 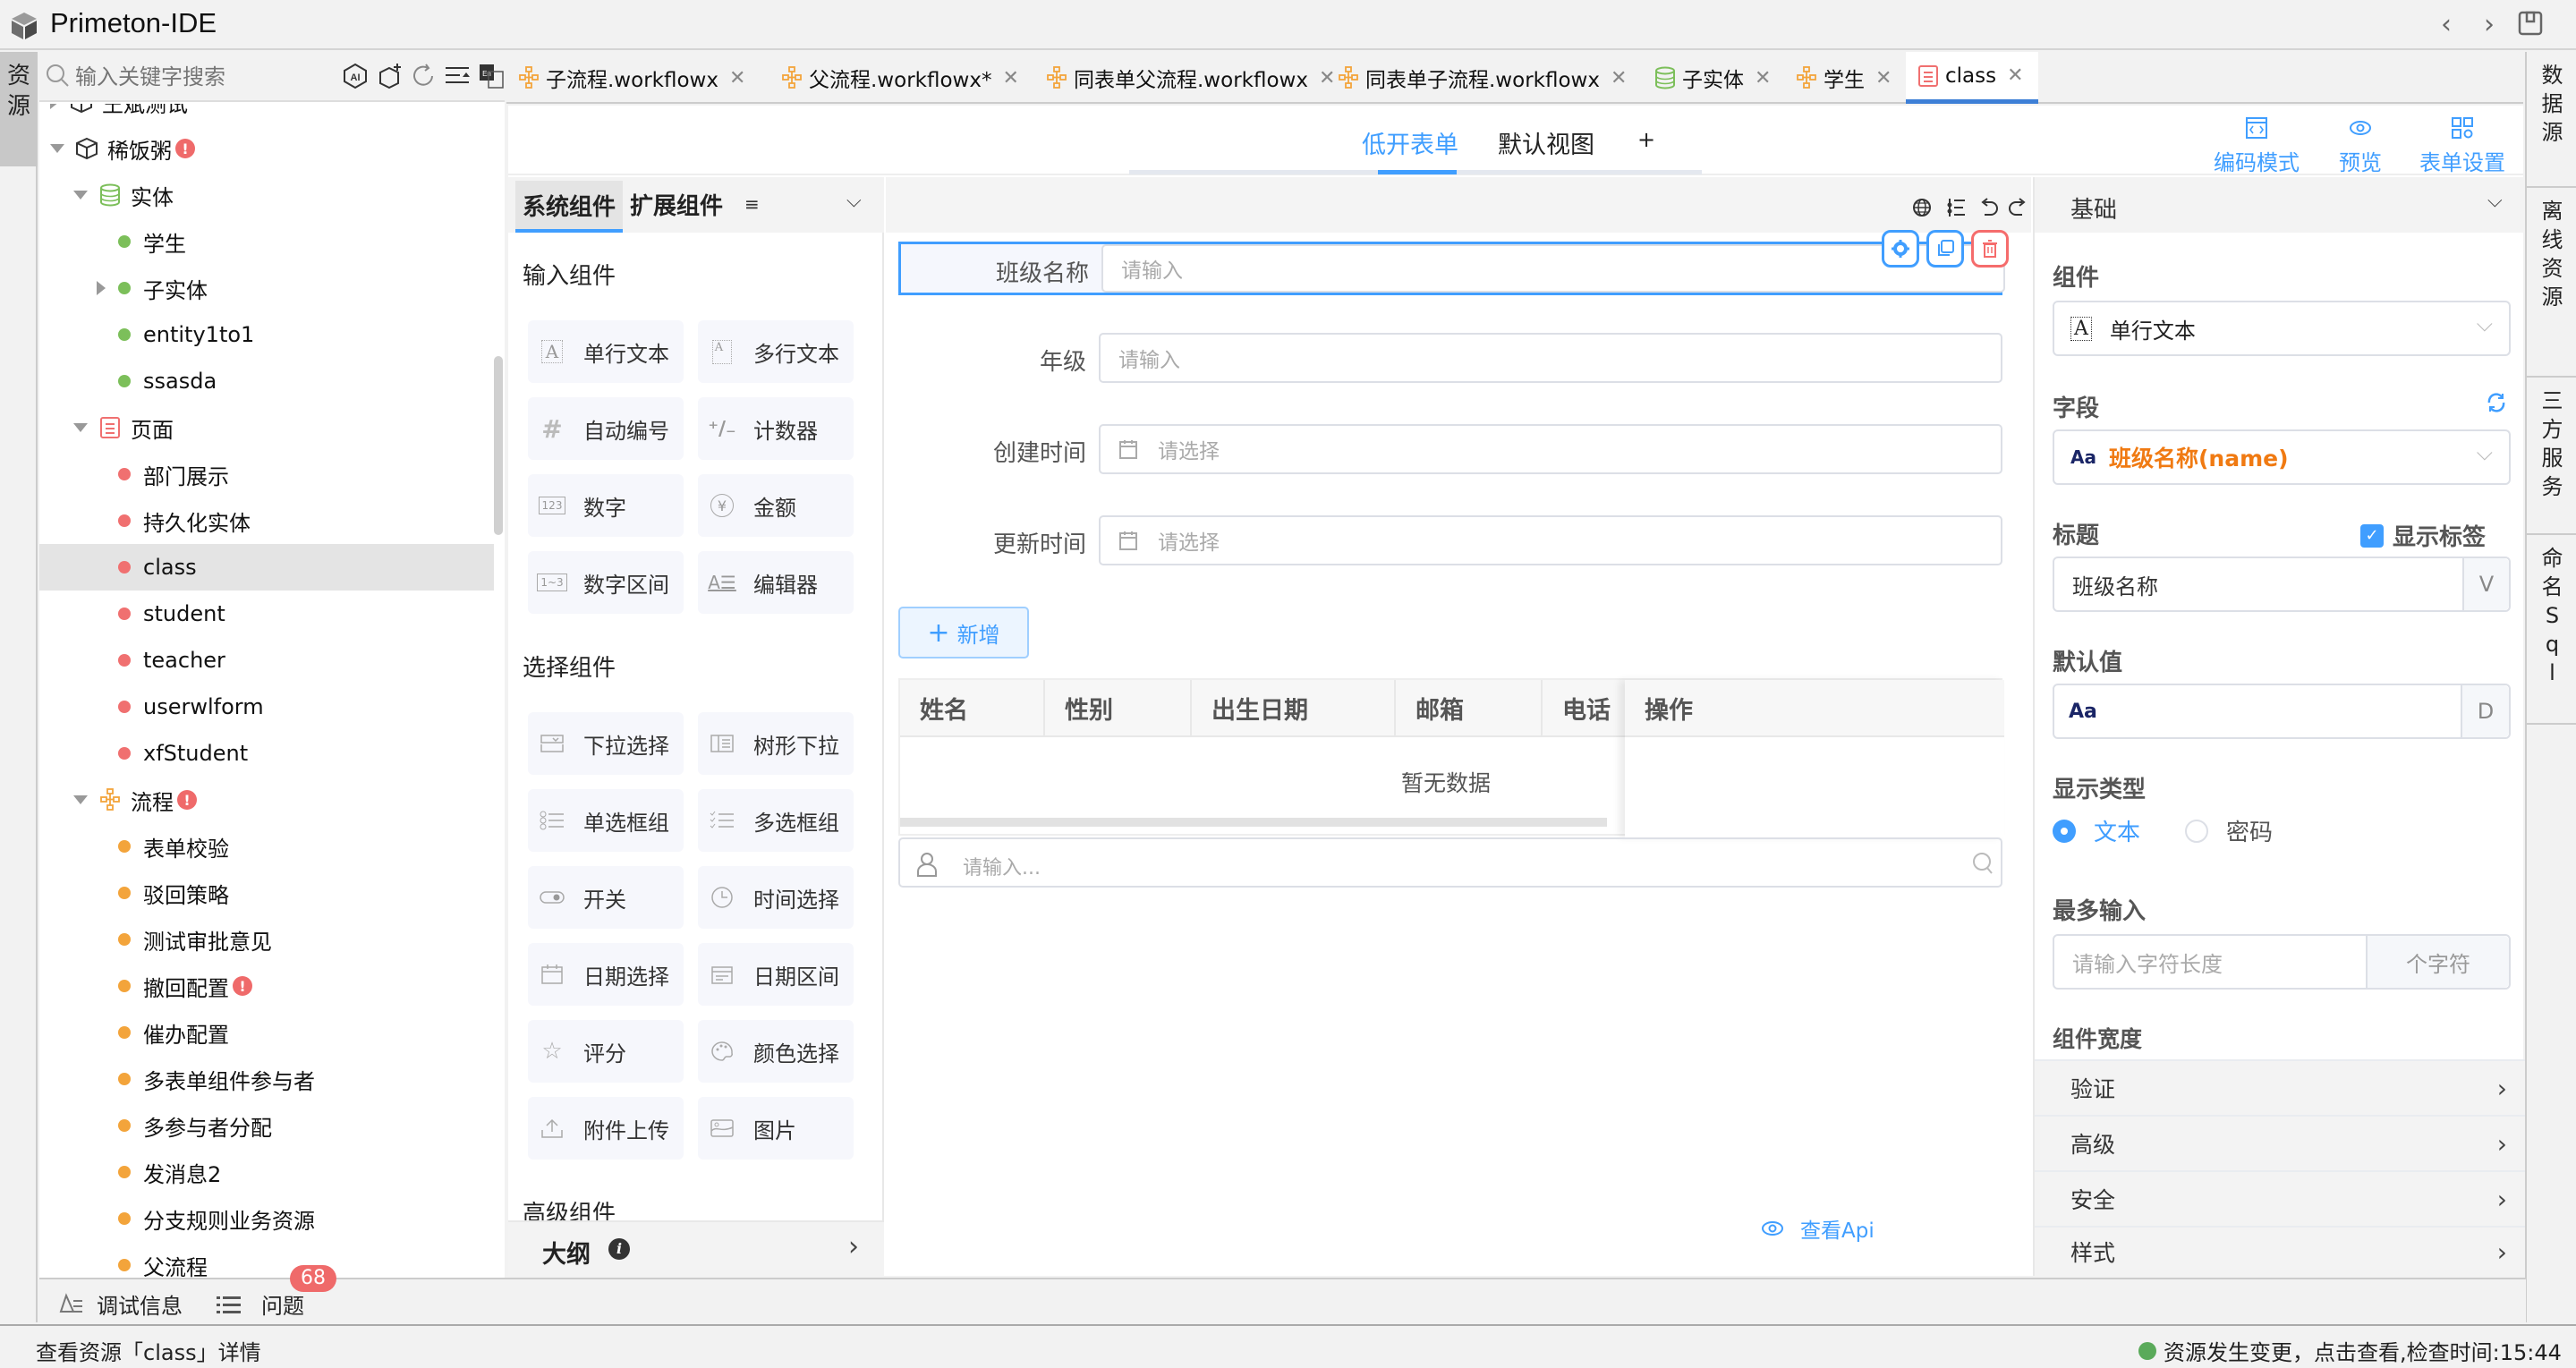 What do you see at coordinates (266, 1260) in the screenshot?
I see `tree-item: 父流程` at bounding box center [266, 1260].